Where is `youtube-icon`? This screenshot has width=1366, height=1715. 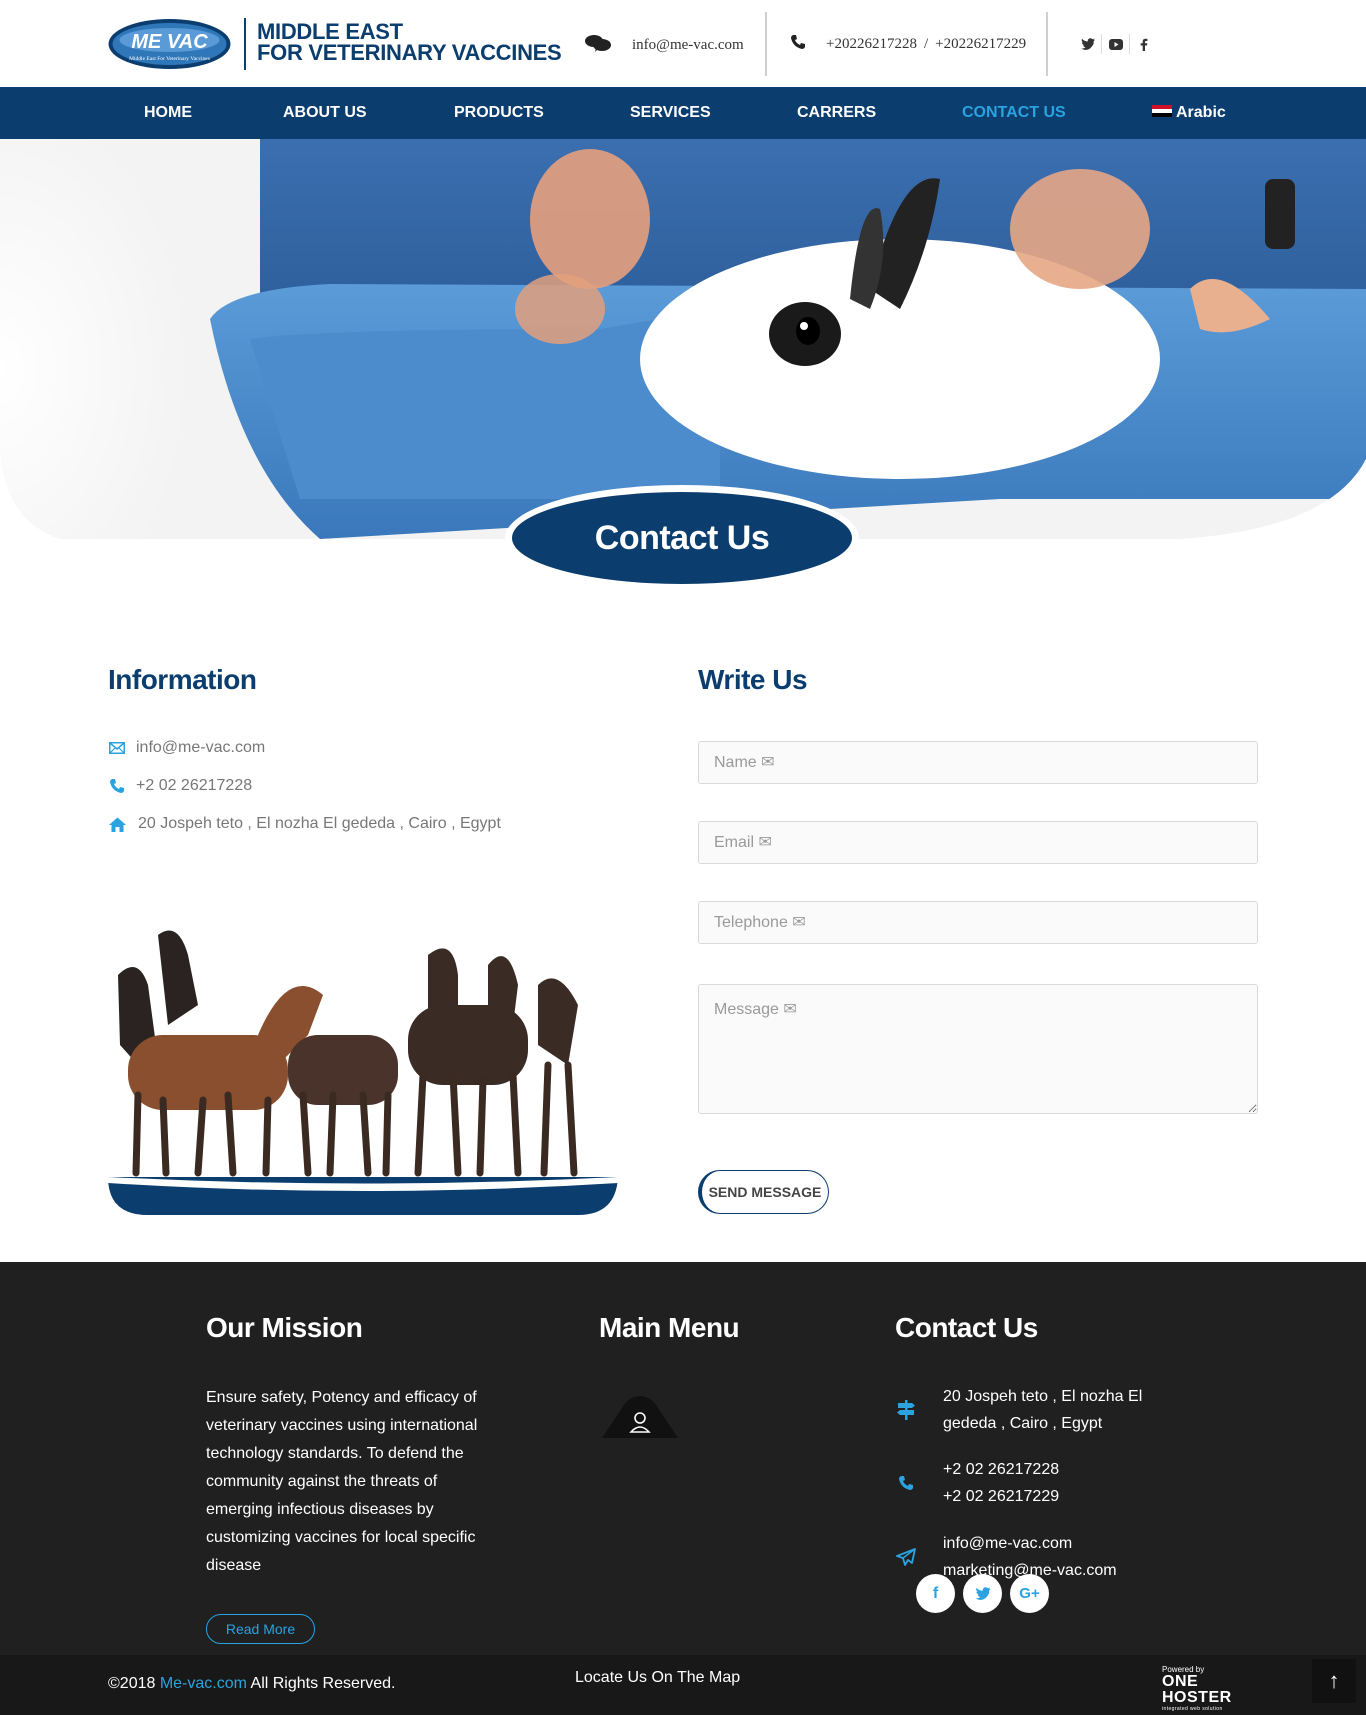 youtube-icon is located at coordinates (1116, 44).